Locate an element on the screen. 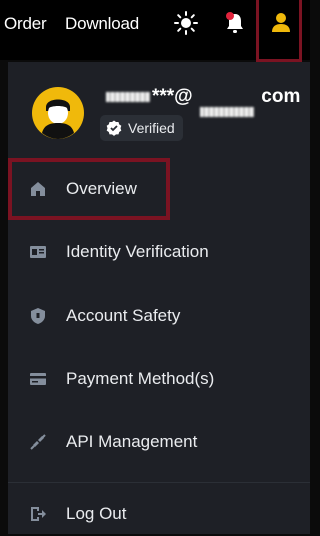 This screenshot has height=536, width=320. menu-item-label: API Management is located at coordinates (132, 441).